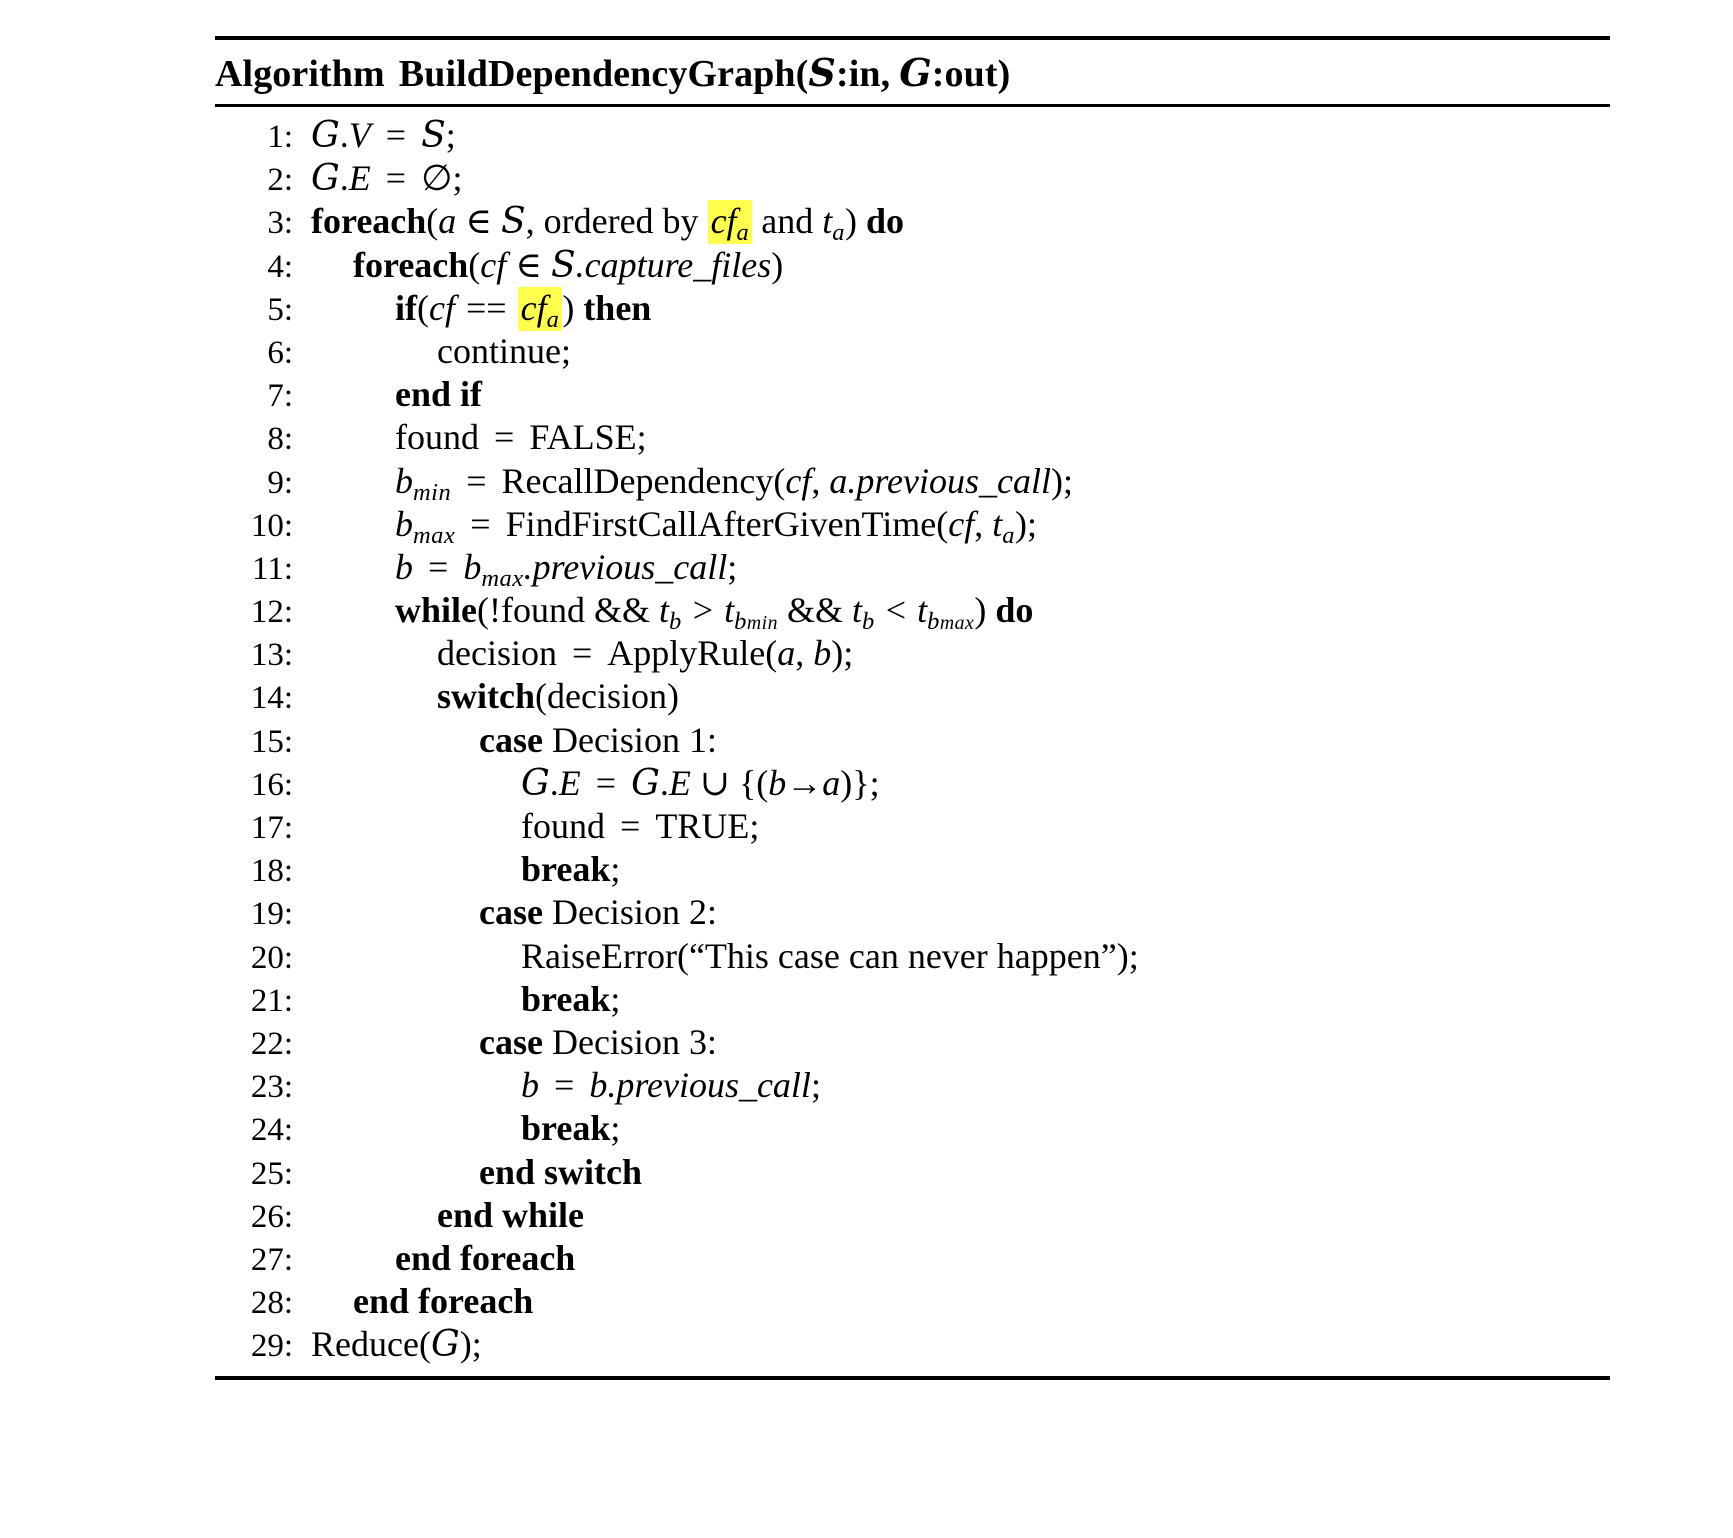  What do you see at coordinates (436, 610) in the screenshot?
I see `keyword-while: while` at bounding box center [436, 610].